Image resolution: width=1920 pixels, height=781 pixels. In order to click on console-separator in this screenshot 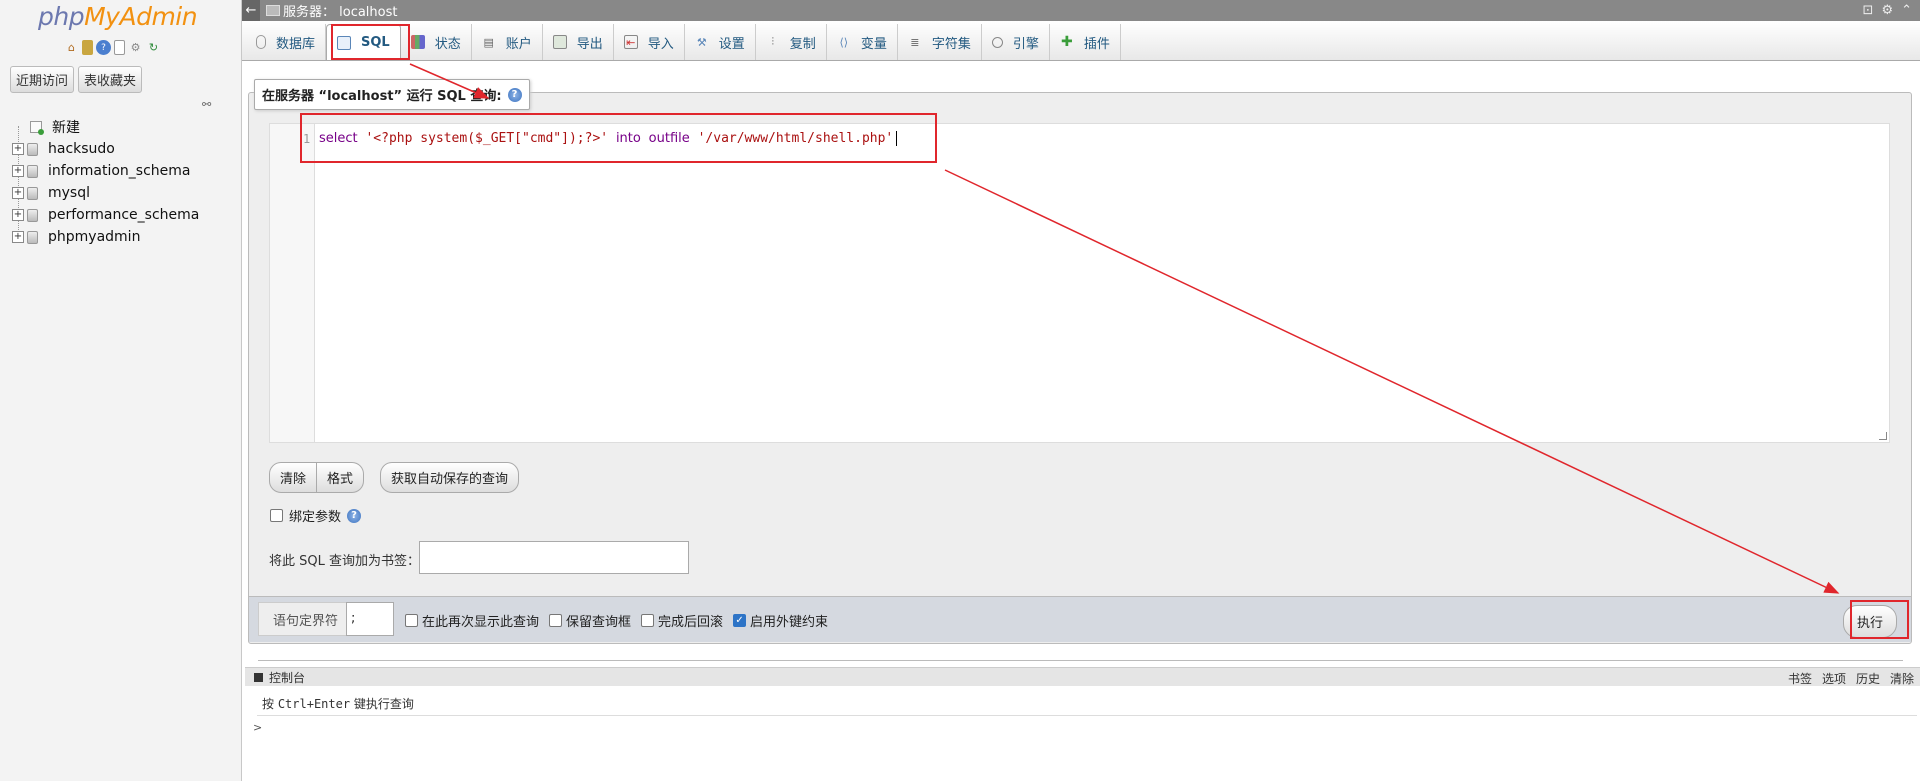, I will do `click(1080, 660)`.